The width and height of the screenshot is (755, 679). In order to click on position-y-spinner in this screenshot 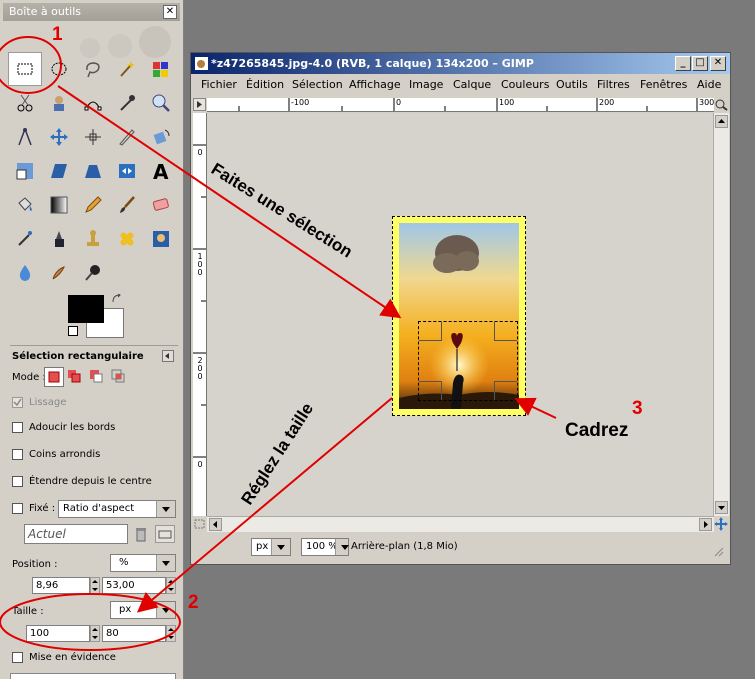, I will do `click(171, 585)`.